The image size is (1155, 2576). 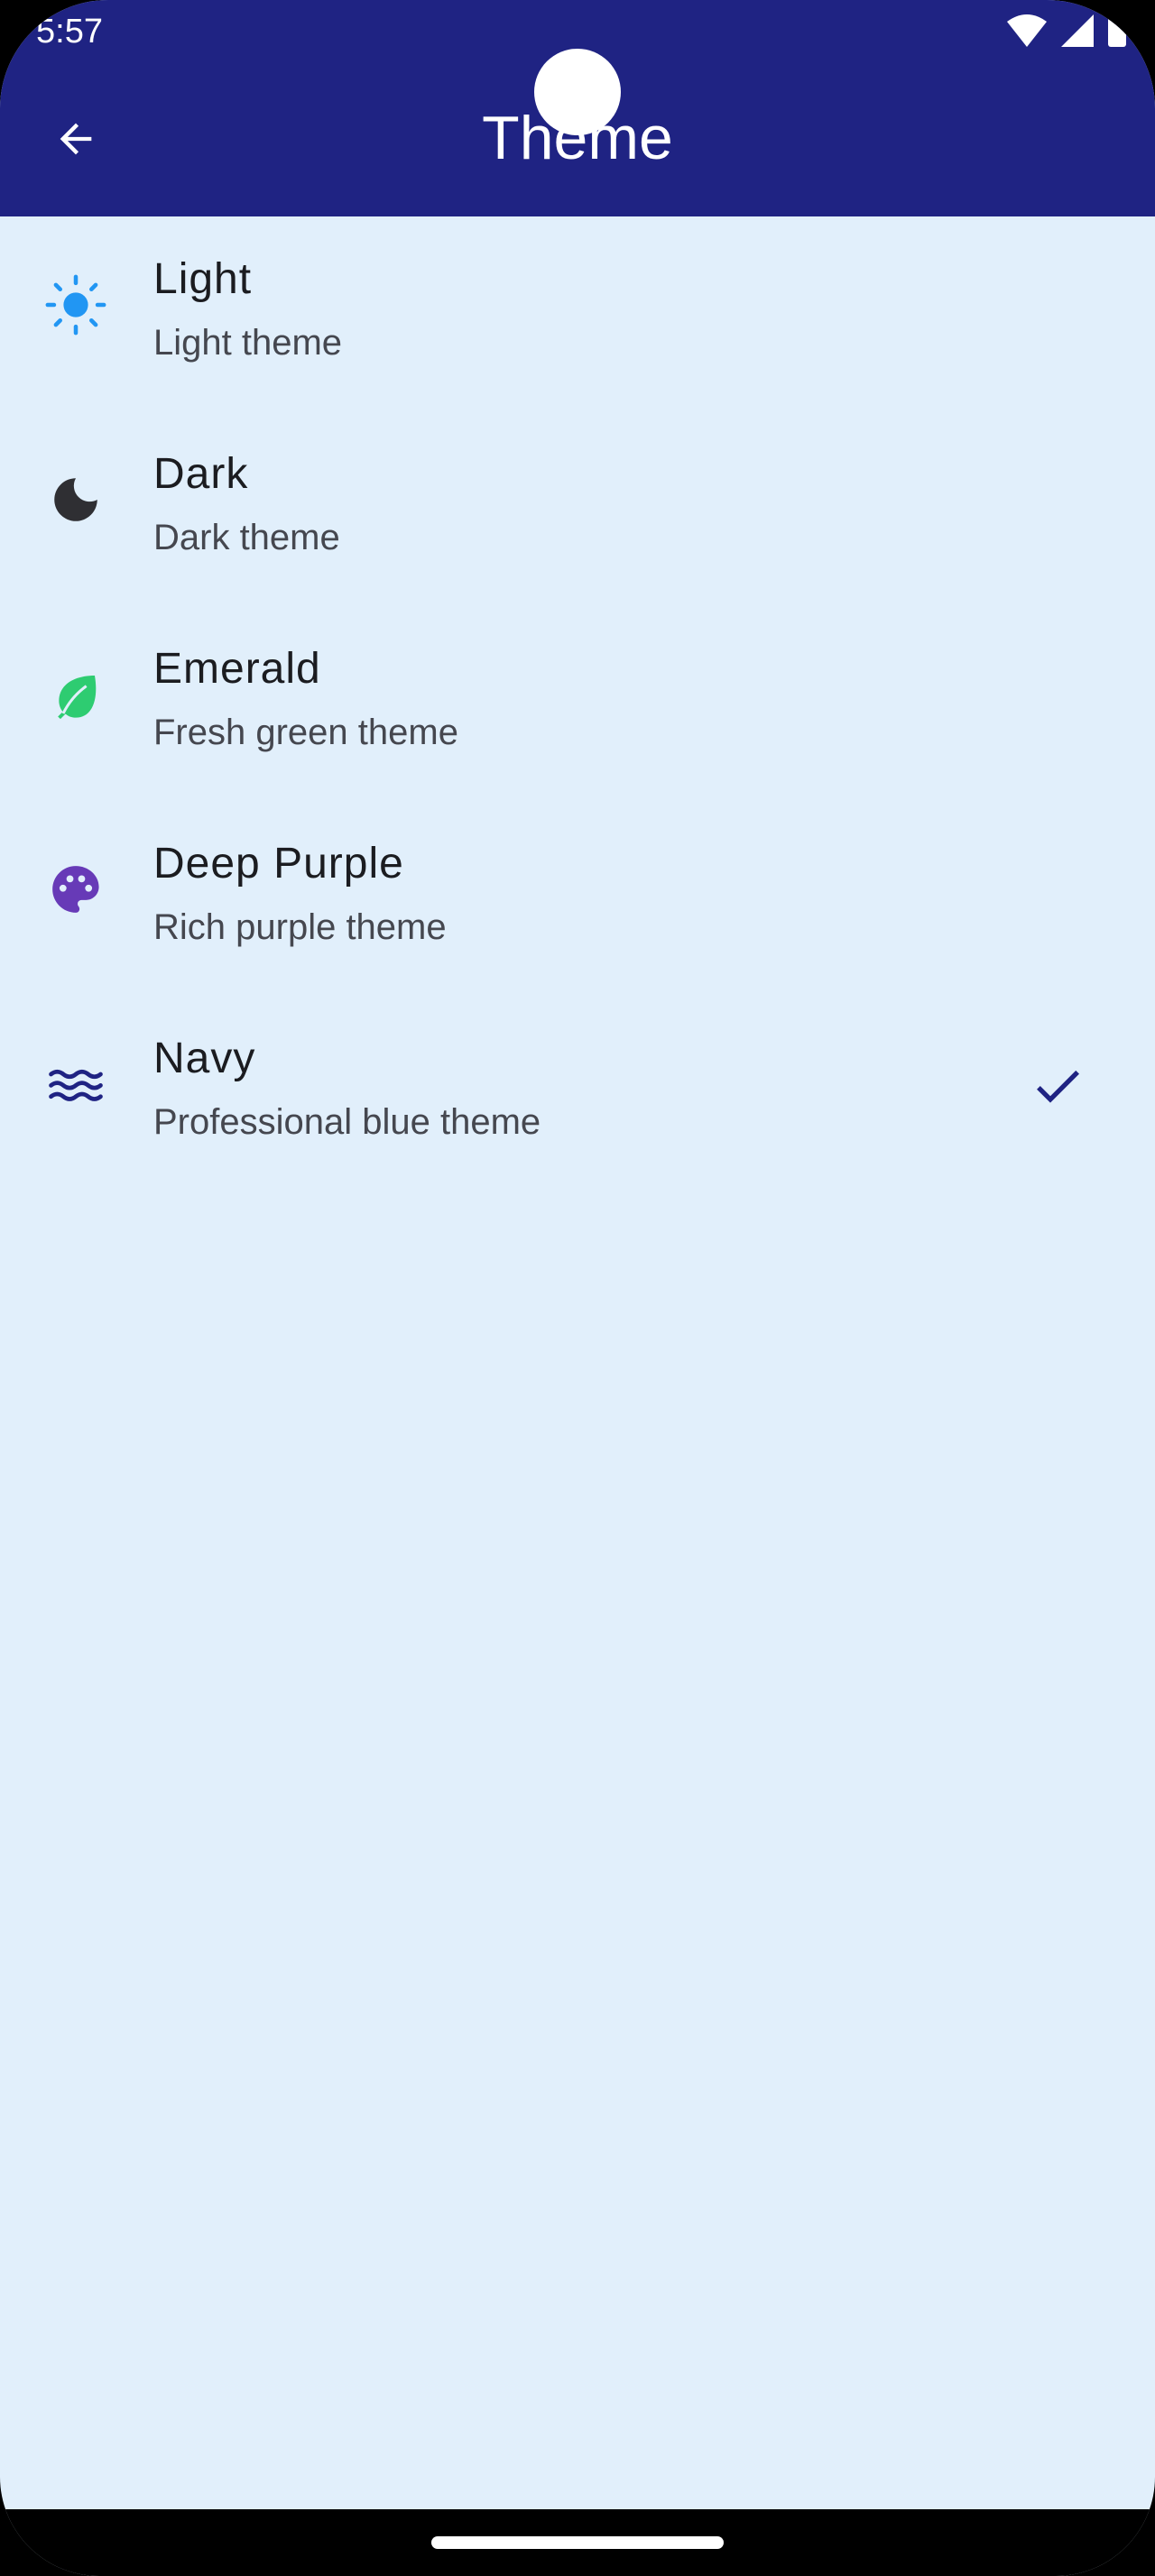 What do you see at coordinates (248, 343) in the screenshot?
I see `theme-description: Light theme` at bounding box center [248, 343].